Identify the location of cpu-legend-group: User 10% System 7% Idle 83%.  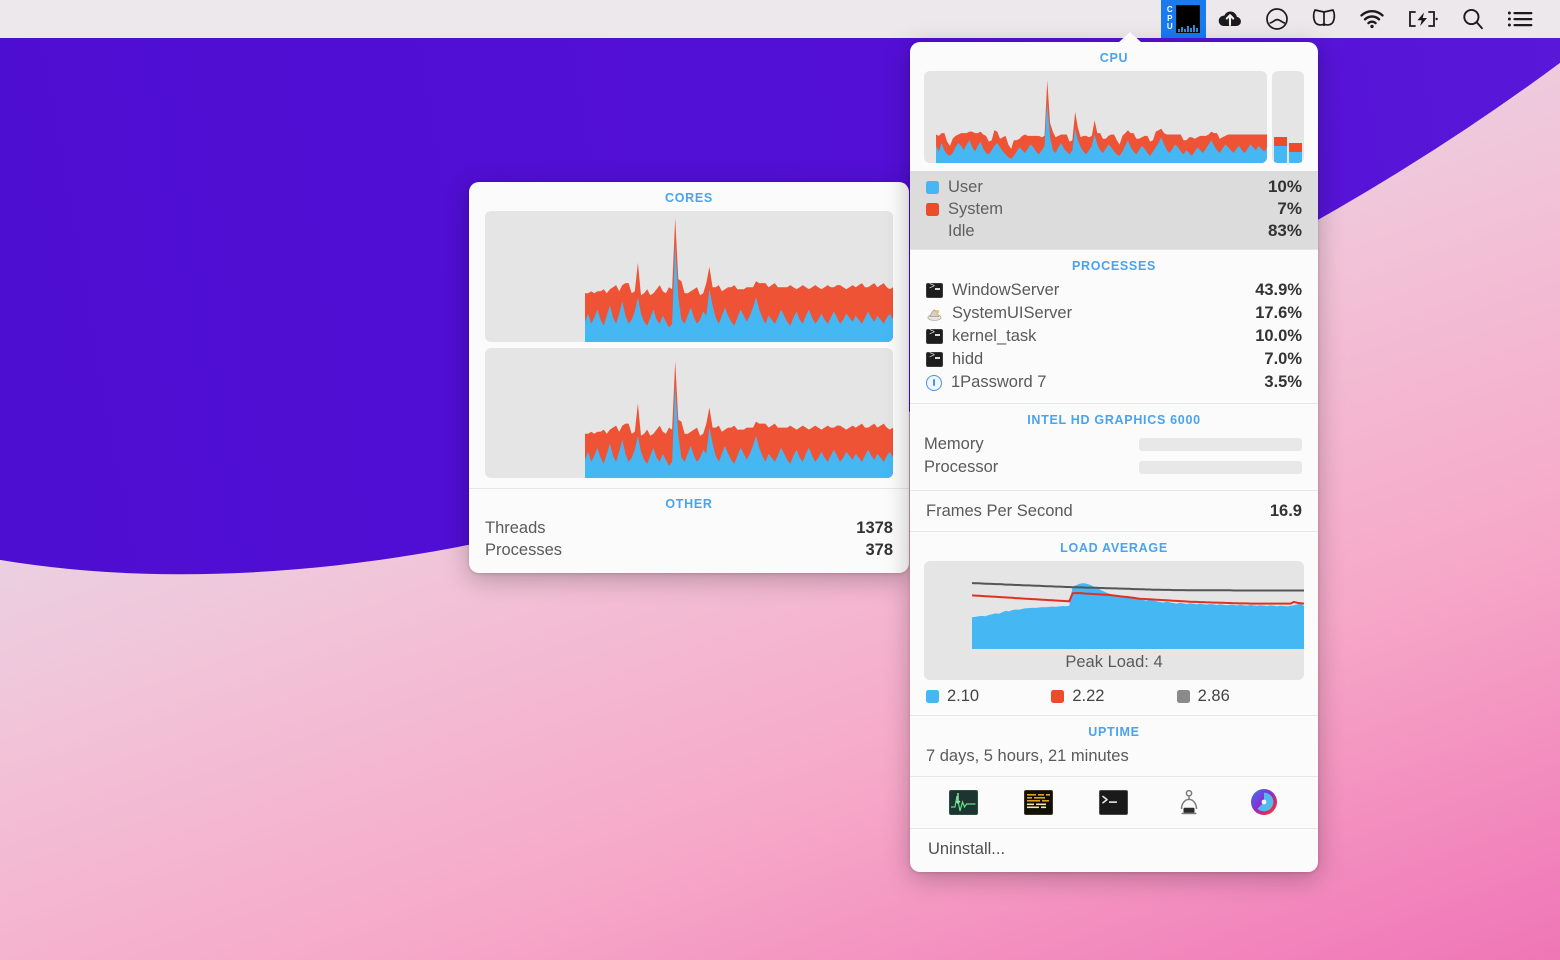
(1114, 210).